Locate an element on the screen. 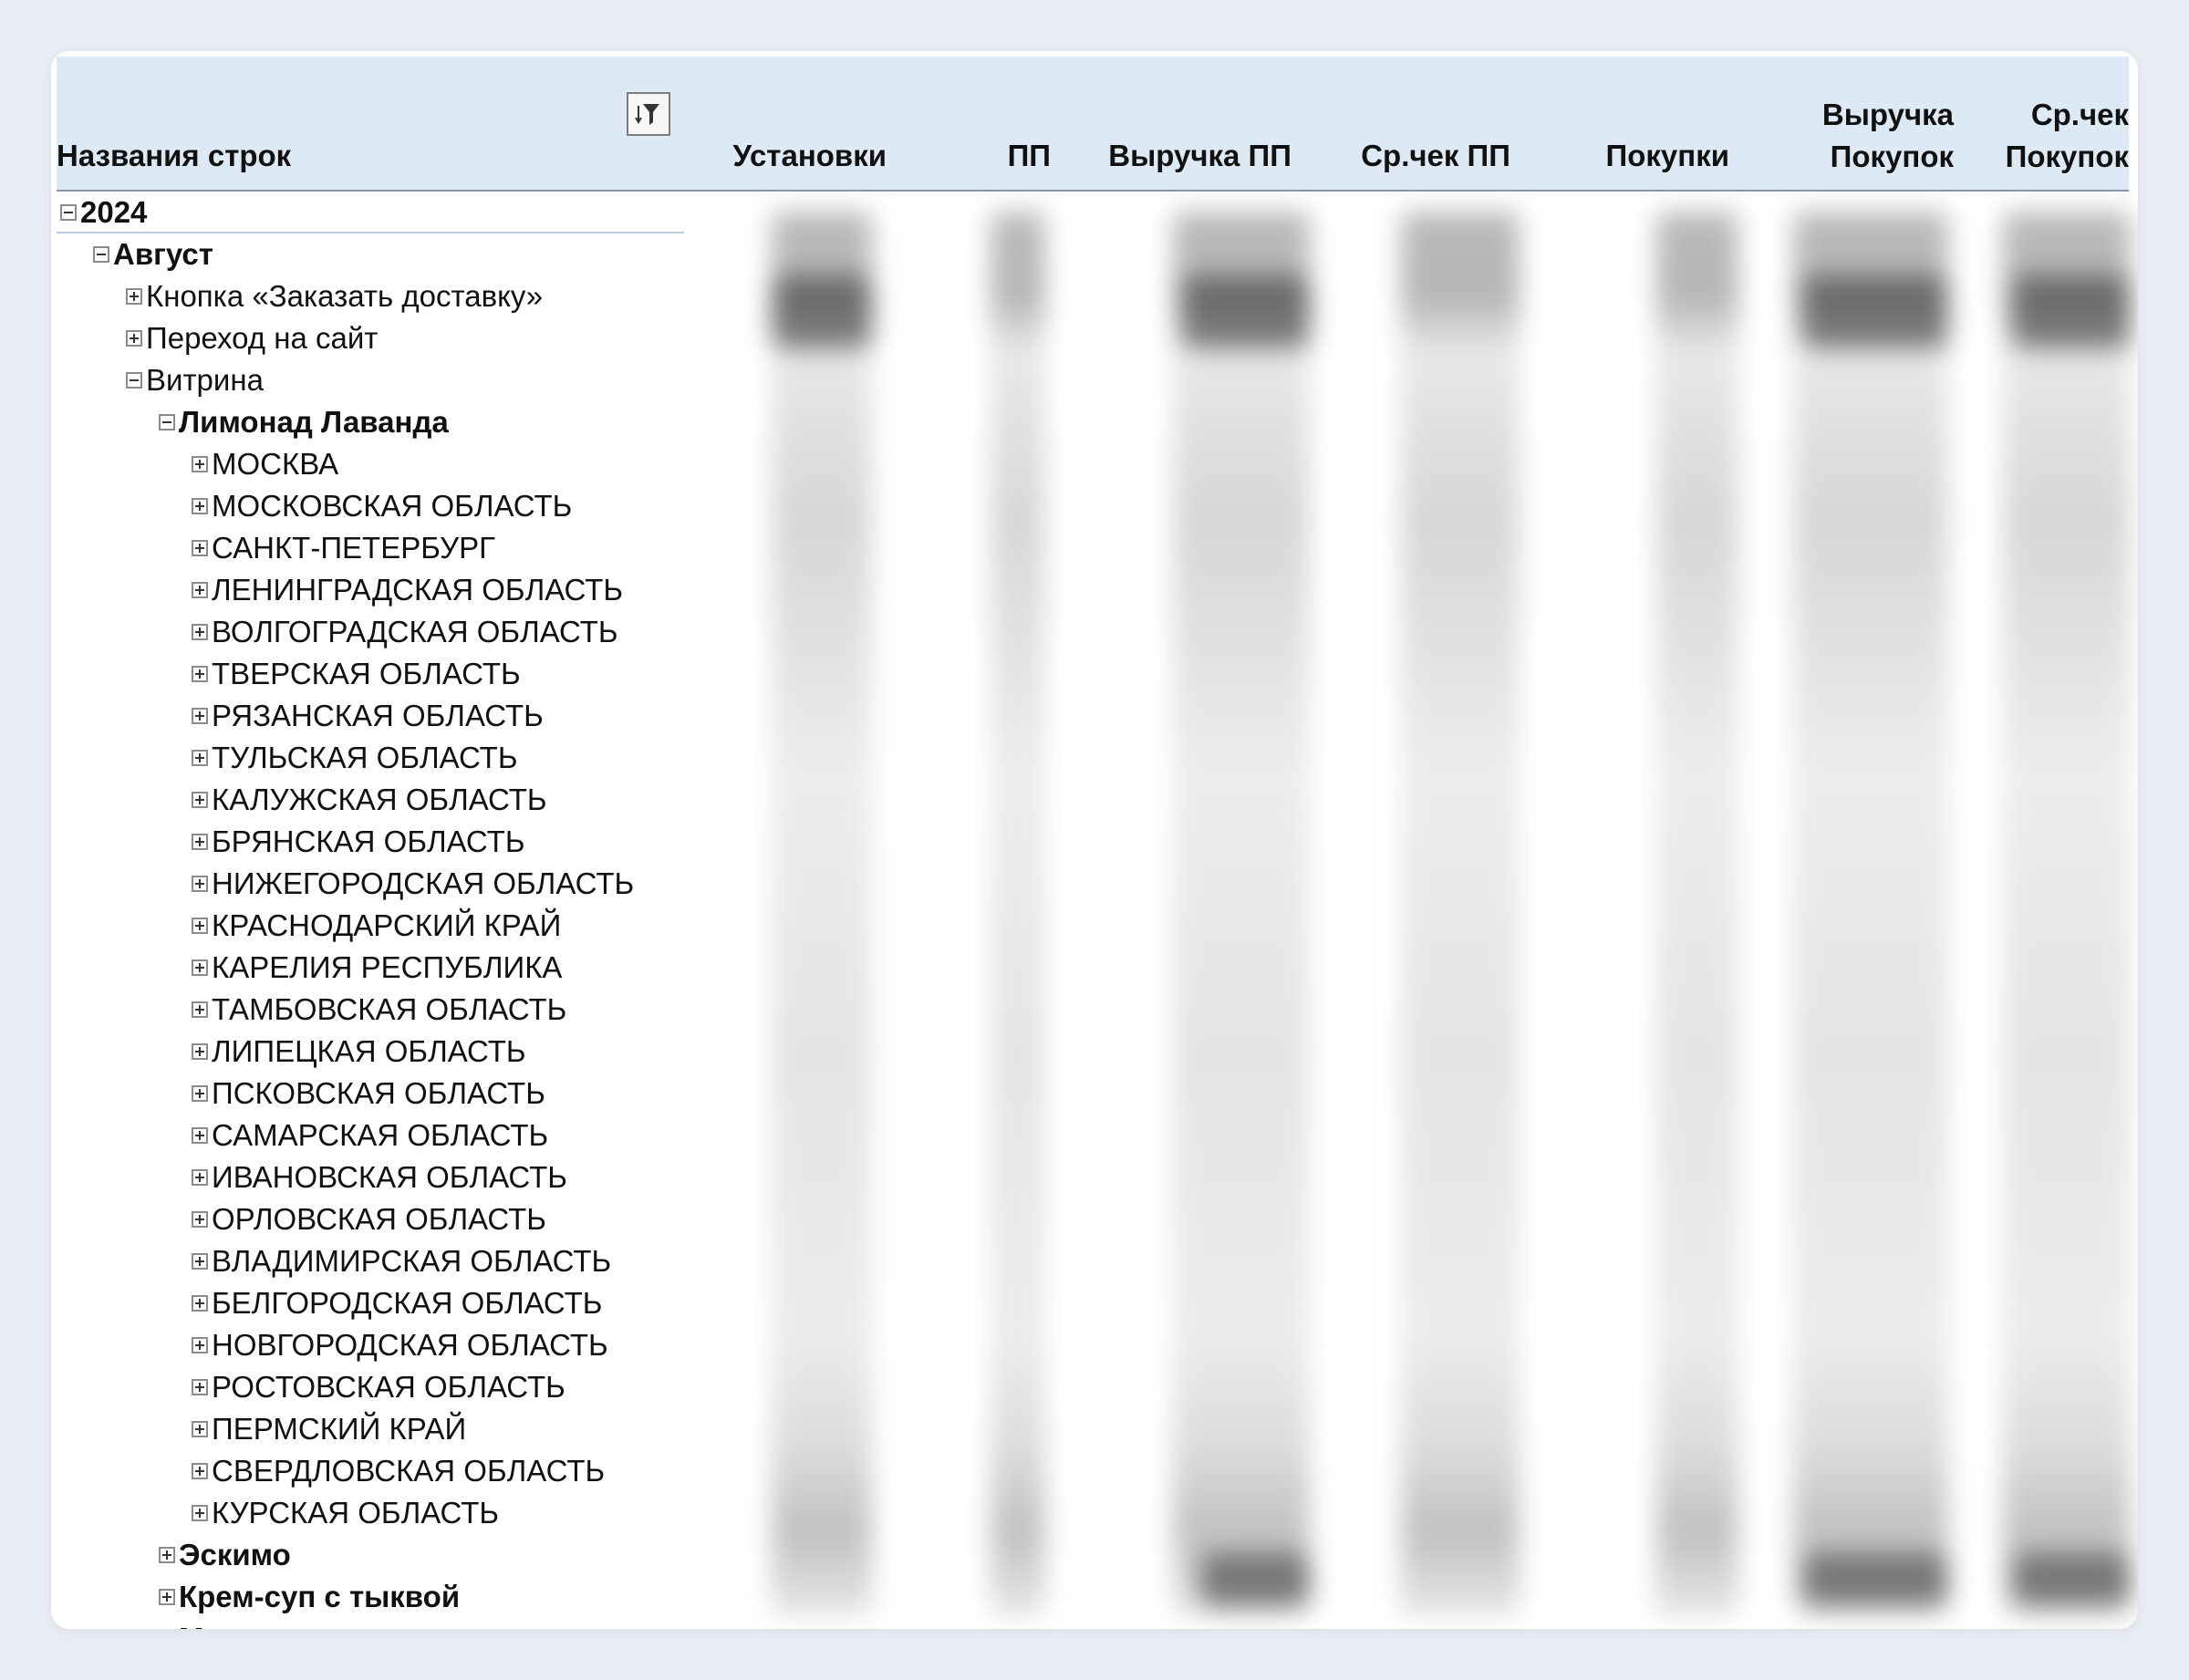  column-header-revenue-pp: Выручка ПП is located at coordinates (1180, 156).